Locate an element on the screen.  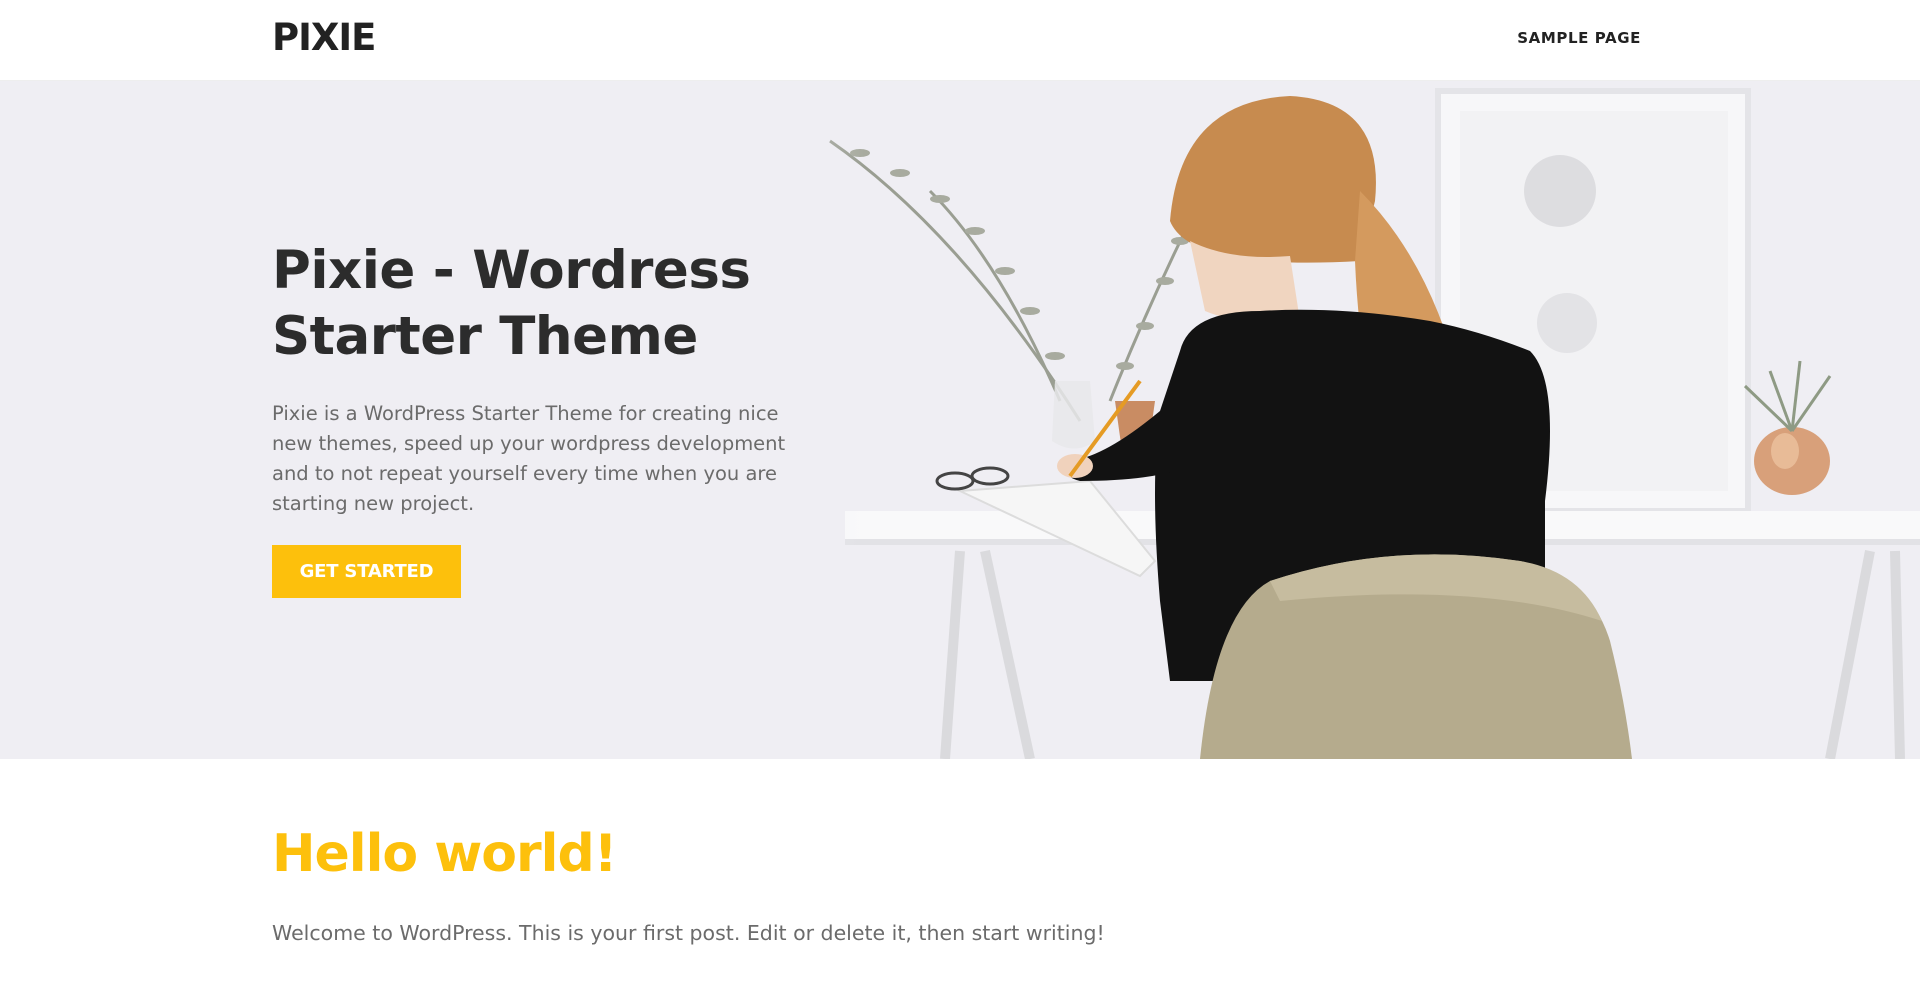
get-started-button: GET STARTED is located at coordinates (366, 571).